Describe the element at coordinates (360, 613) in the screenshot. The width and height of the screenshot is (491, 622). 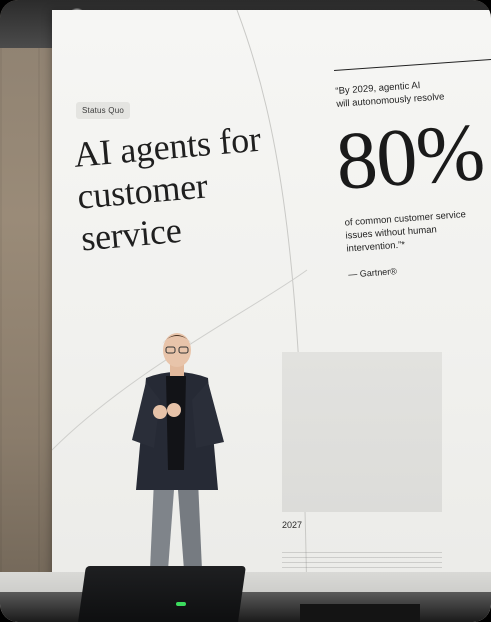
I see `stage-monitor-secondary` at that location.